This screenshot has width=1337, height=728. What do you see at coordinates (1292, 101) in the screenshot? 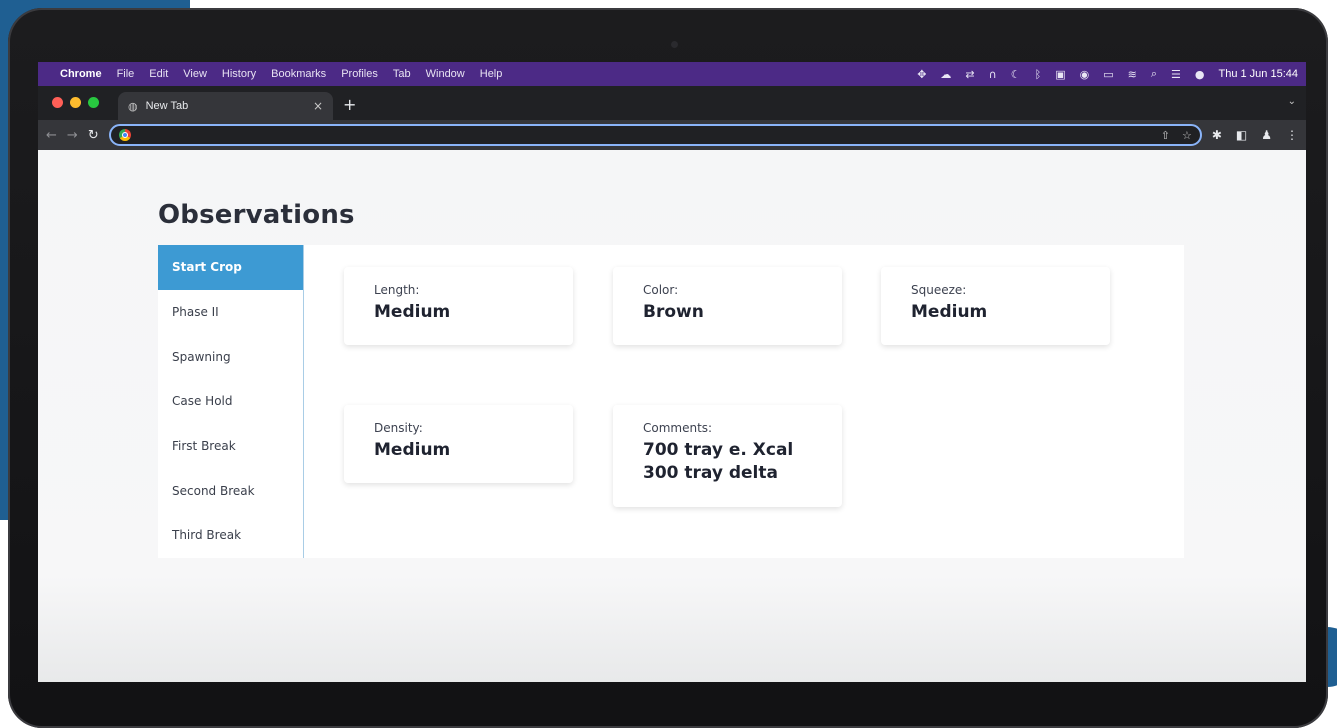
I see `tab-search-chevron-icon: ⌄` at bounding box center [1292, 101].